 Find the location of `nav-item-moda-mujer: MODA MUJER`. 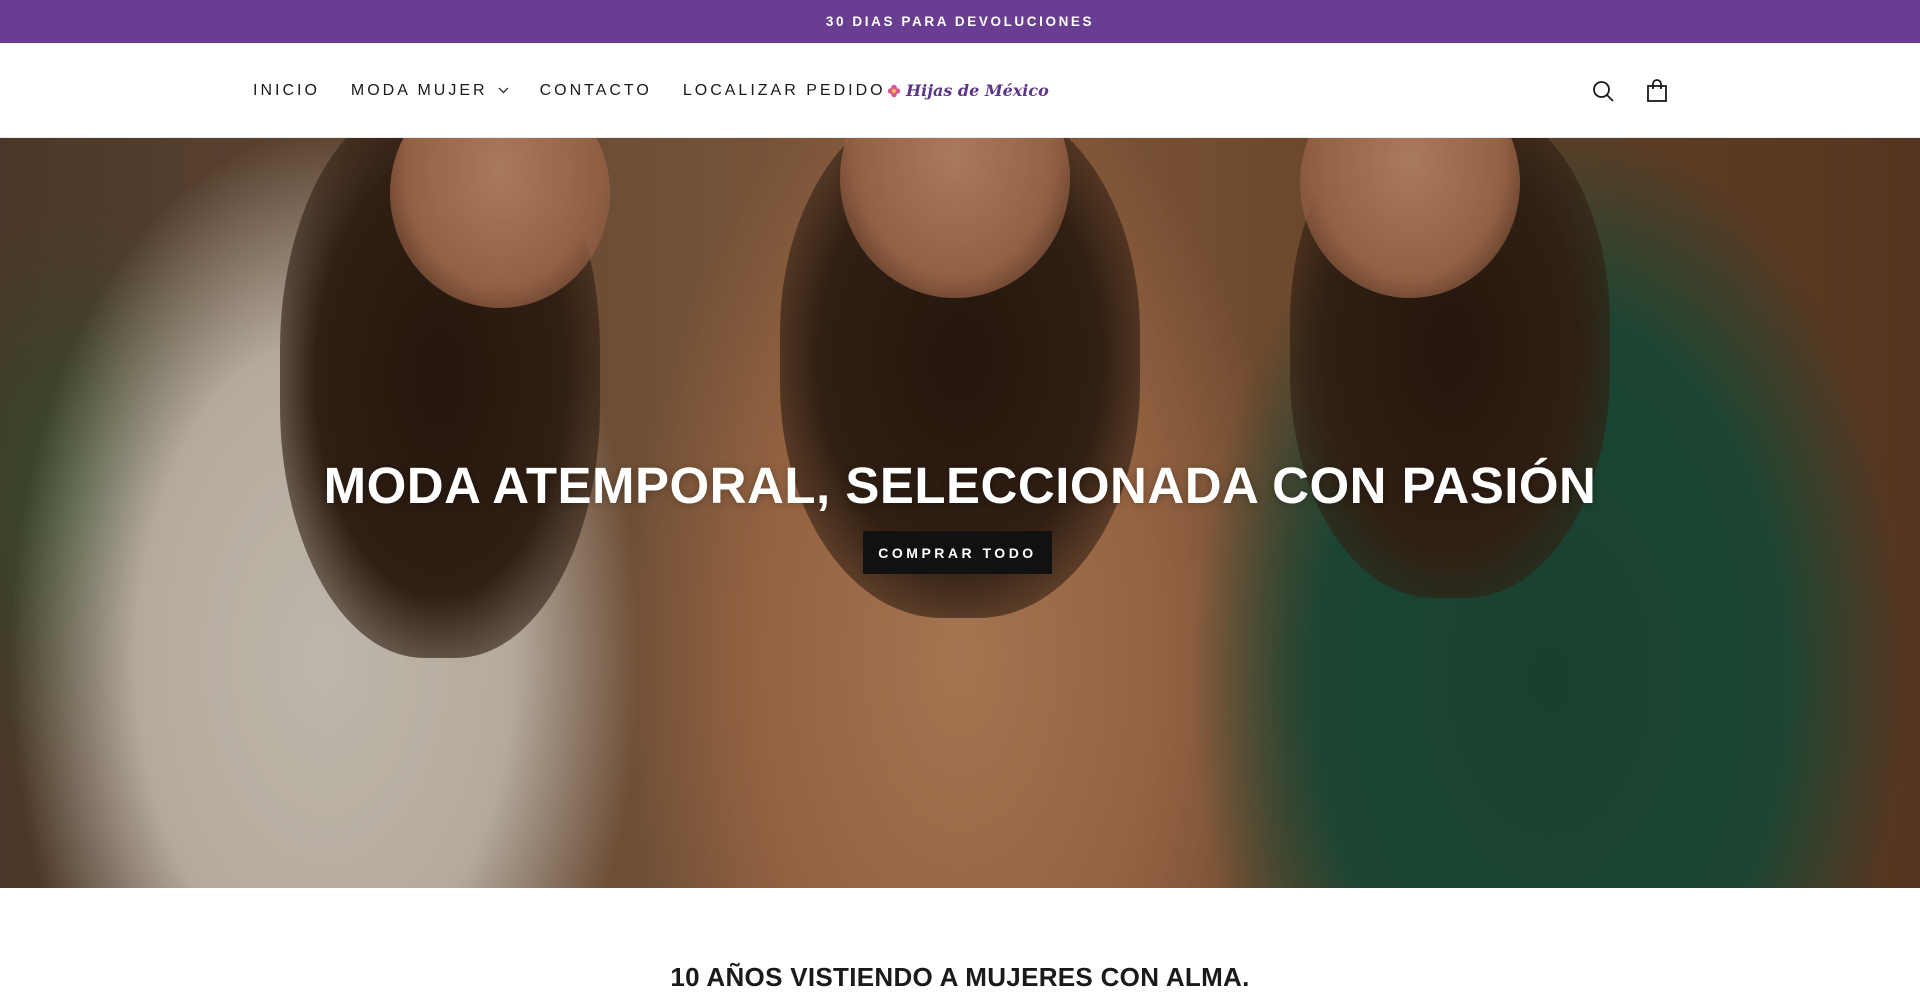

nav-item-moda-mujer: MODA MUJER is located at coordinates (430, 91).